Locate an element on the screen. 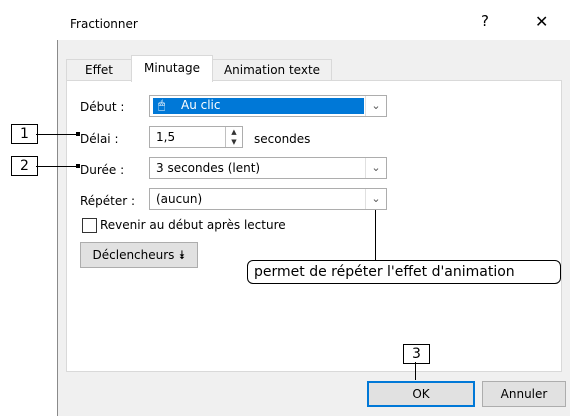 Image resolution: width=570 pixels, height=416 pixels. repeter-label: Répéter : is located at coordinates (108, 201).